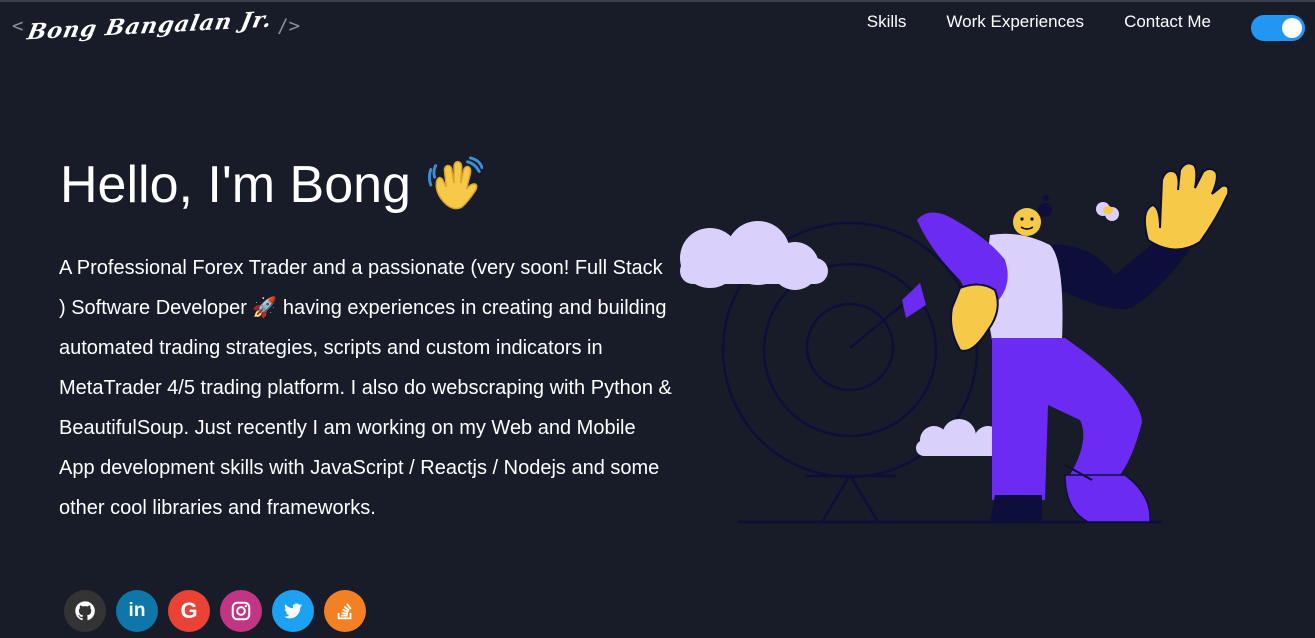 This screenshot has height=638, width=1315. I want to click on stack-overflow-button, so click(345, 611).